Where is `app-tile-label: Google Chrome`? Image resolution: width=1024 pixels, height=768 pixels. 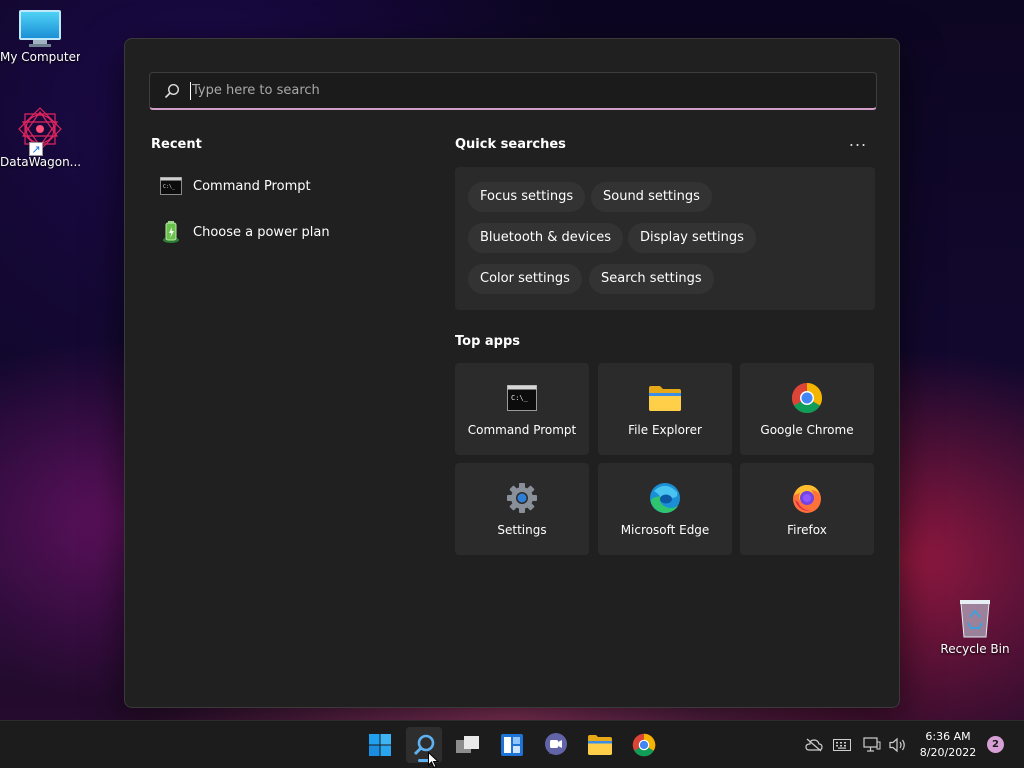
app-tile-label: Google Chrome is located at coordinates (807, 430).